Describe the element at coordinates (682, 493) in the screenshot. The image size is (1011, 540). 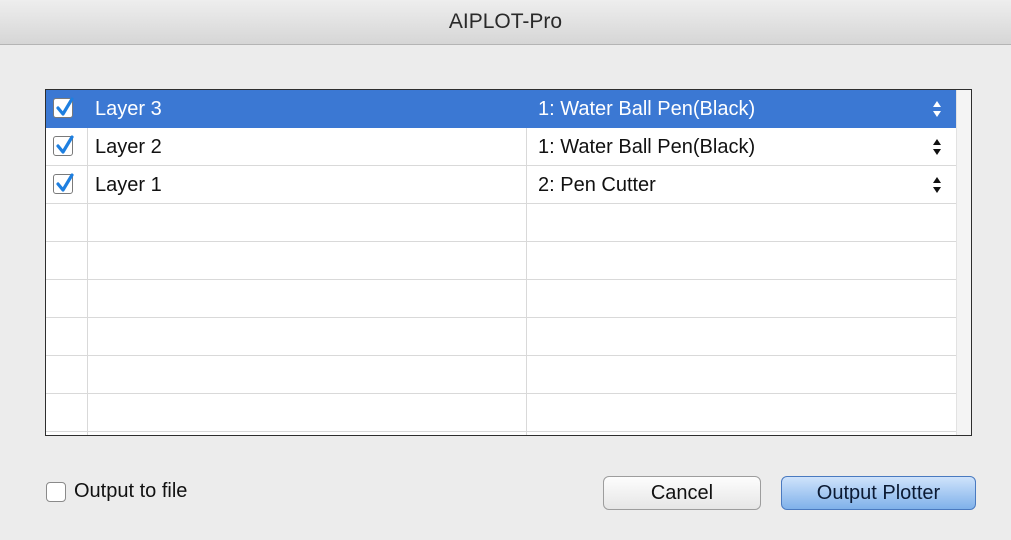
I see `cancel-button: Cancel` at that location.